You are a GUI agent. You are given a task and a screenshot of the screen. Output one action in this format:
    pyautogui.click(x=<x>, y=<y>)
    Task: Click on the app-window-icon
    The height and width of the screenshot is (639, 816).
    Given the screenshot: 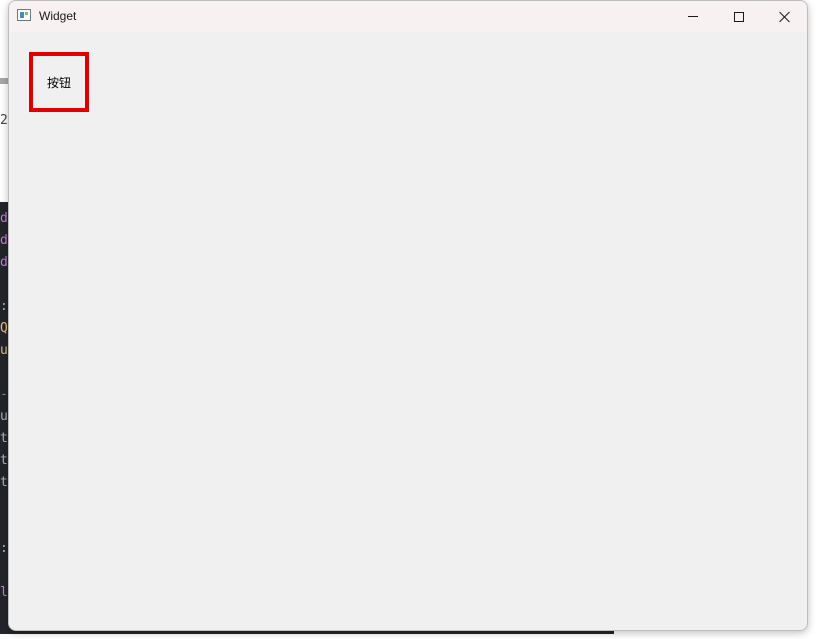 What is the action you would take?
    pyautogui.click(x=24, y=15)
    